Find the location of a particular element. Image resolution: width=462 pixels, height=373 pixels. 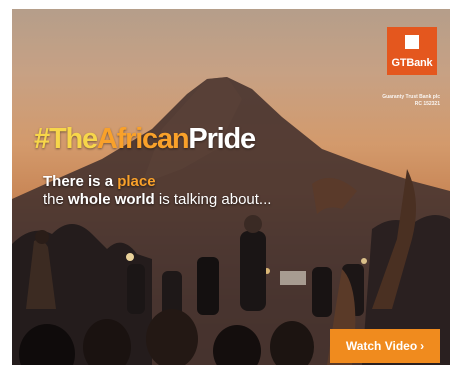

singer-head is located at coordinates (42, 237).